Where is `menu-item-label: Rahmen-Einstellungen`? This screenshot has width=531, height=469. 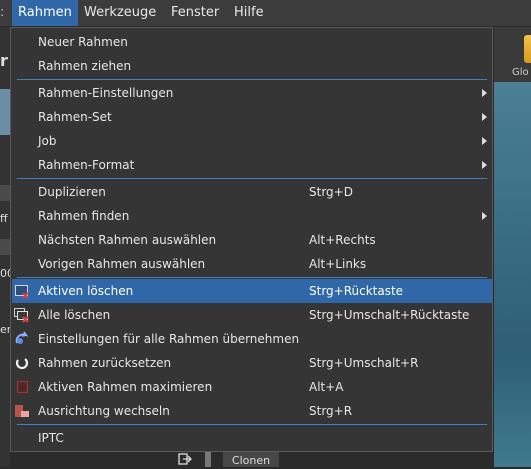
menu-item-label: Rahmen-Einstellungen is located at coordinates (106, 93).